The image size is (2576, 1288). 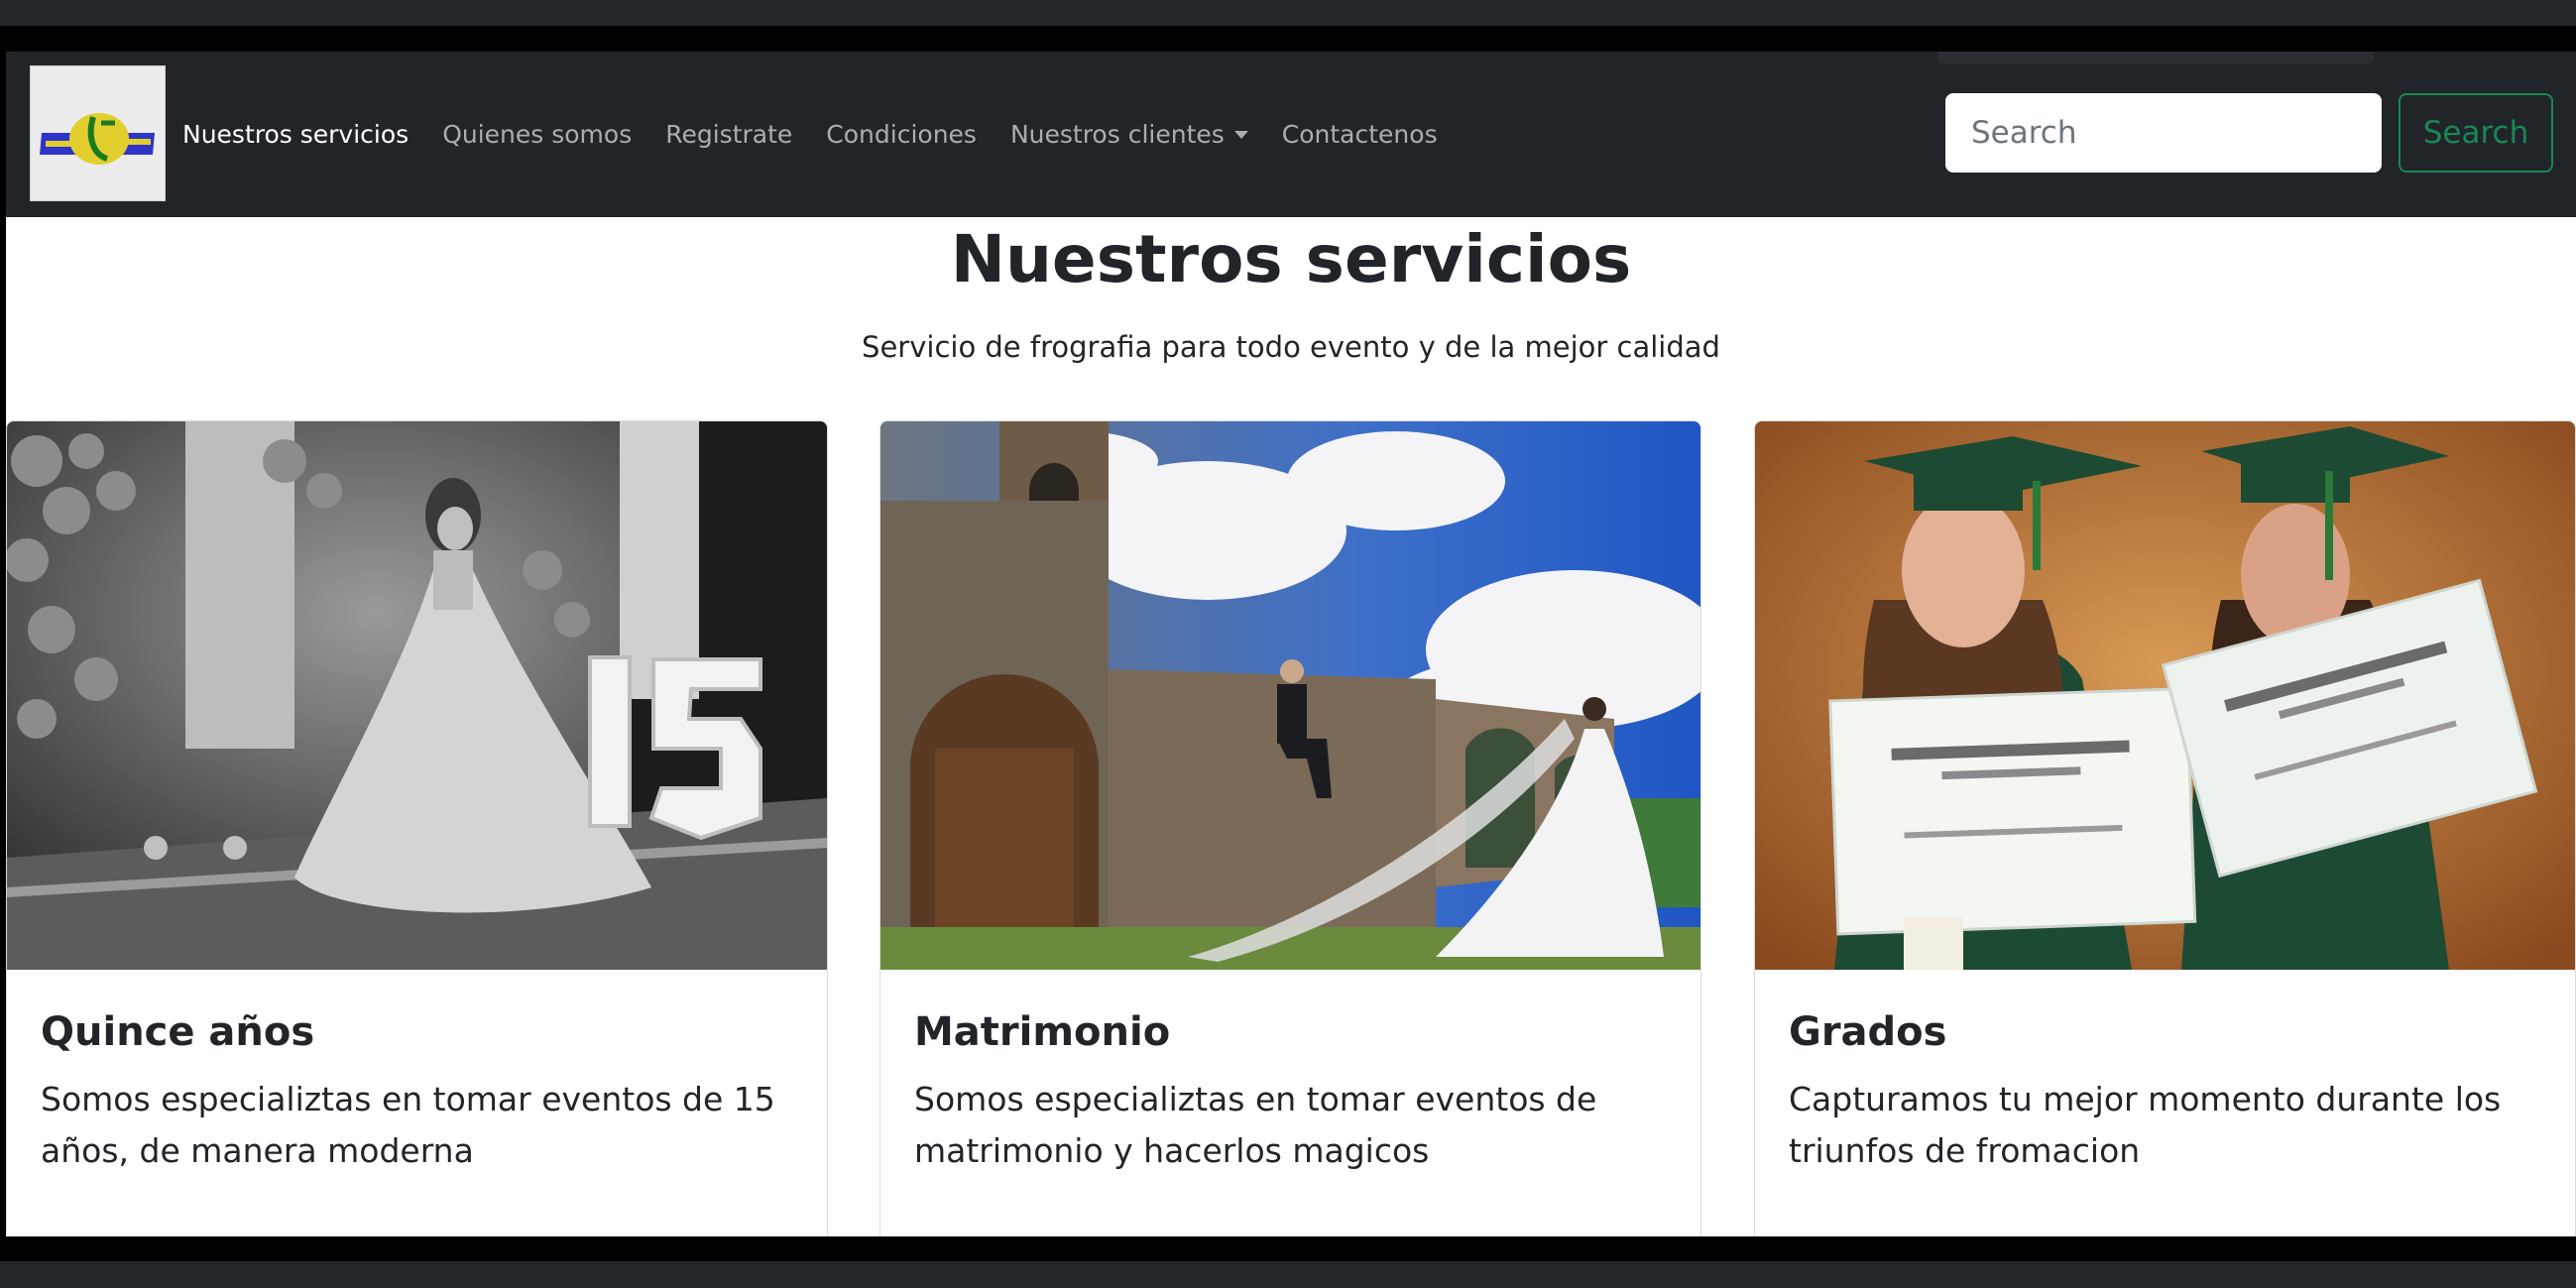 I want to click on page-title: Nuestros servicios, so click(x=1291, y=259).